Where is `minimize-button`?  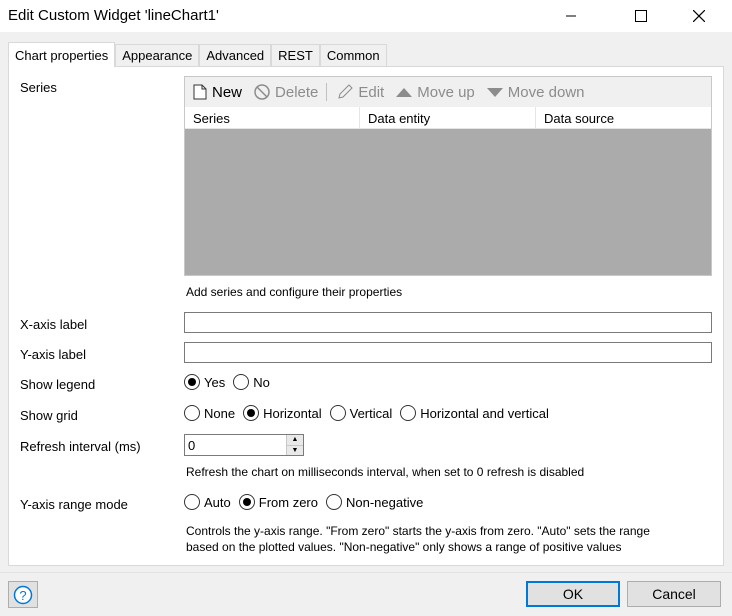 minimize-button is located at coordinates (571, 16).